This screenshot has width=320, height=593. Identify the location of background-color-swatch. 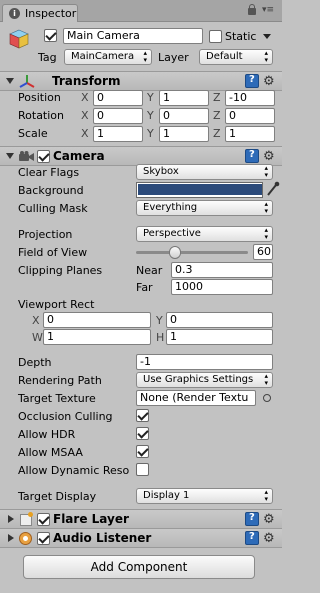
(199, 190).